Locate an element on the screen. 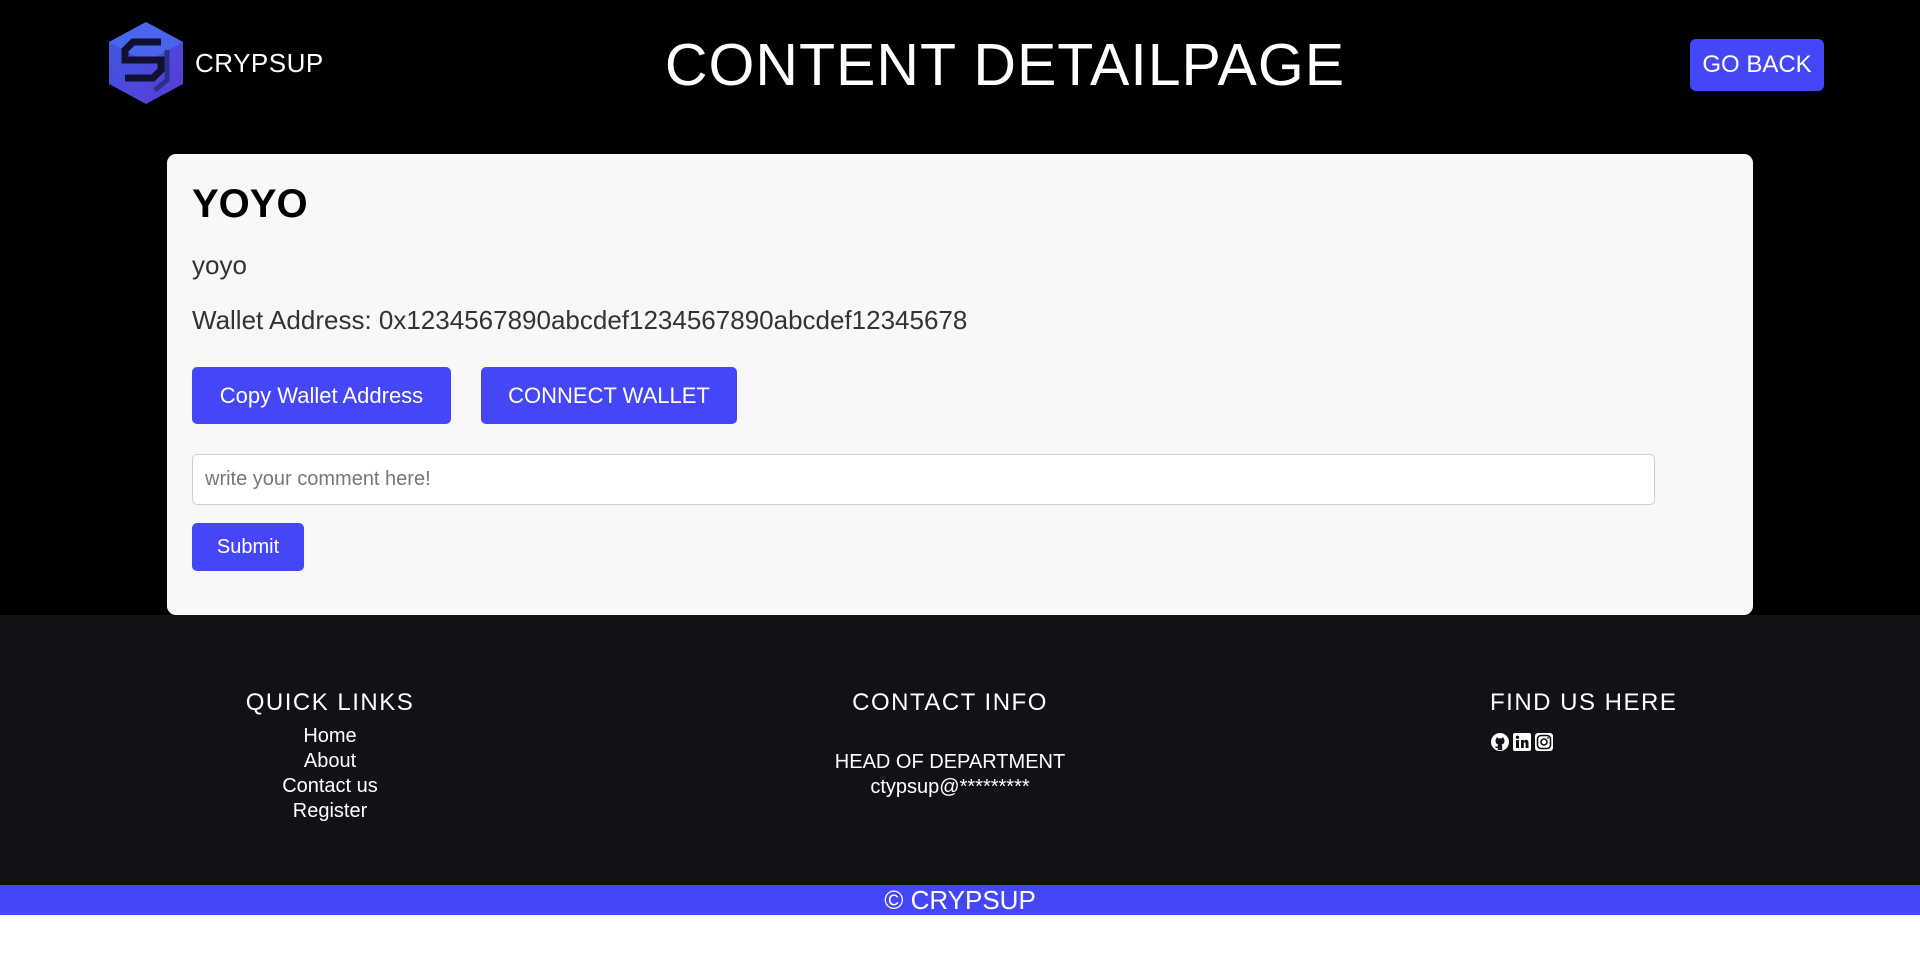  connect-wallet-button: CONNECT WALLET is located at coordinates (609, 395).